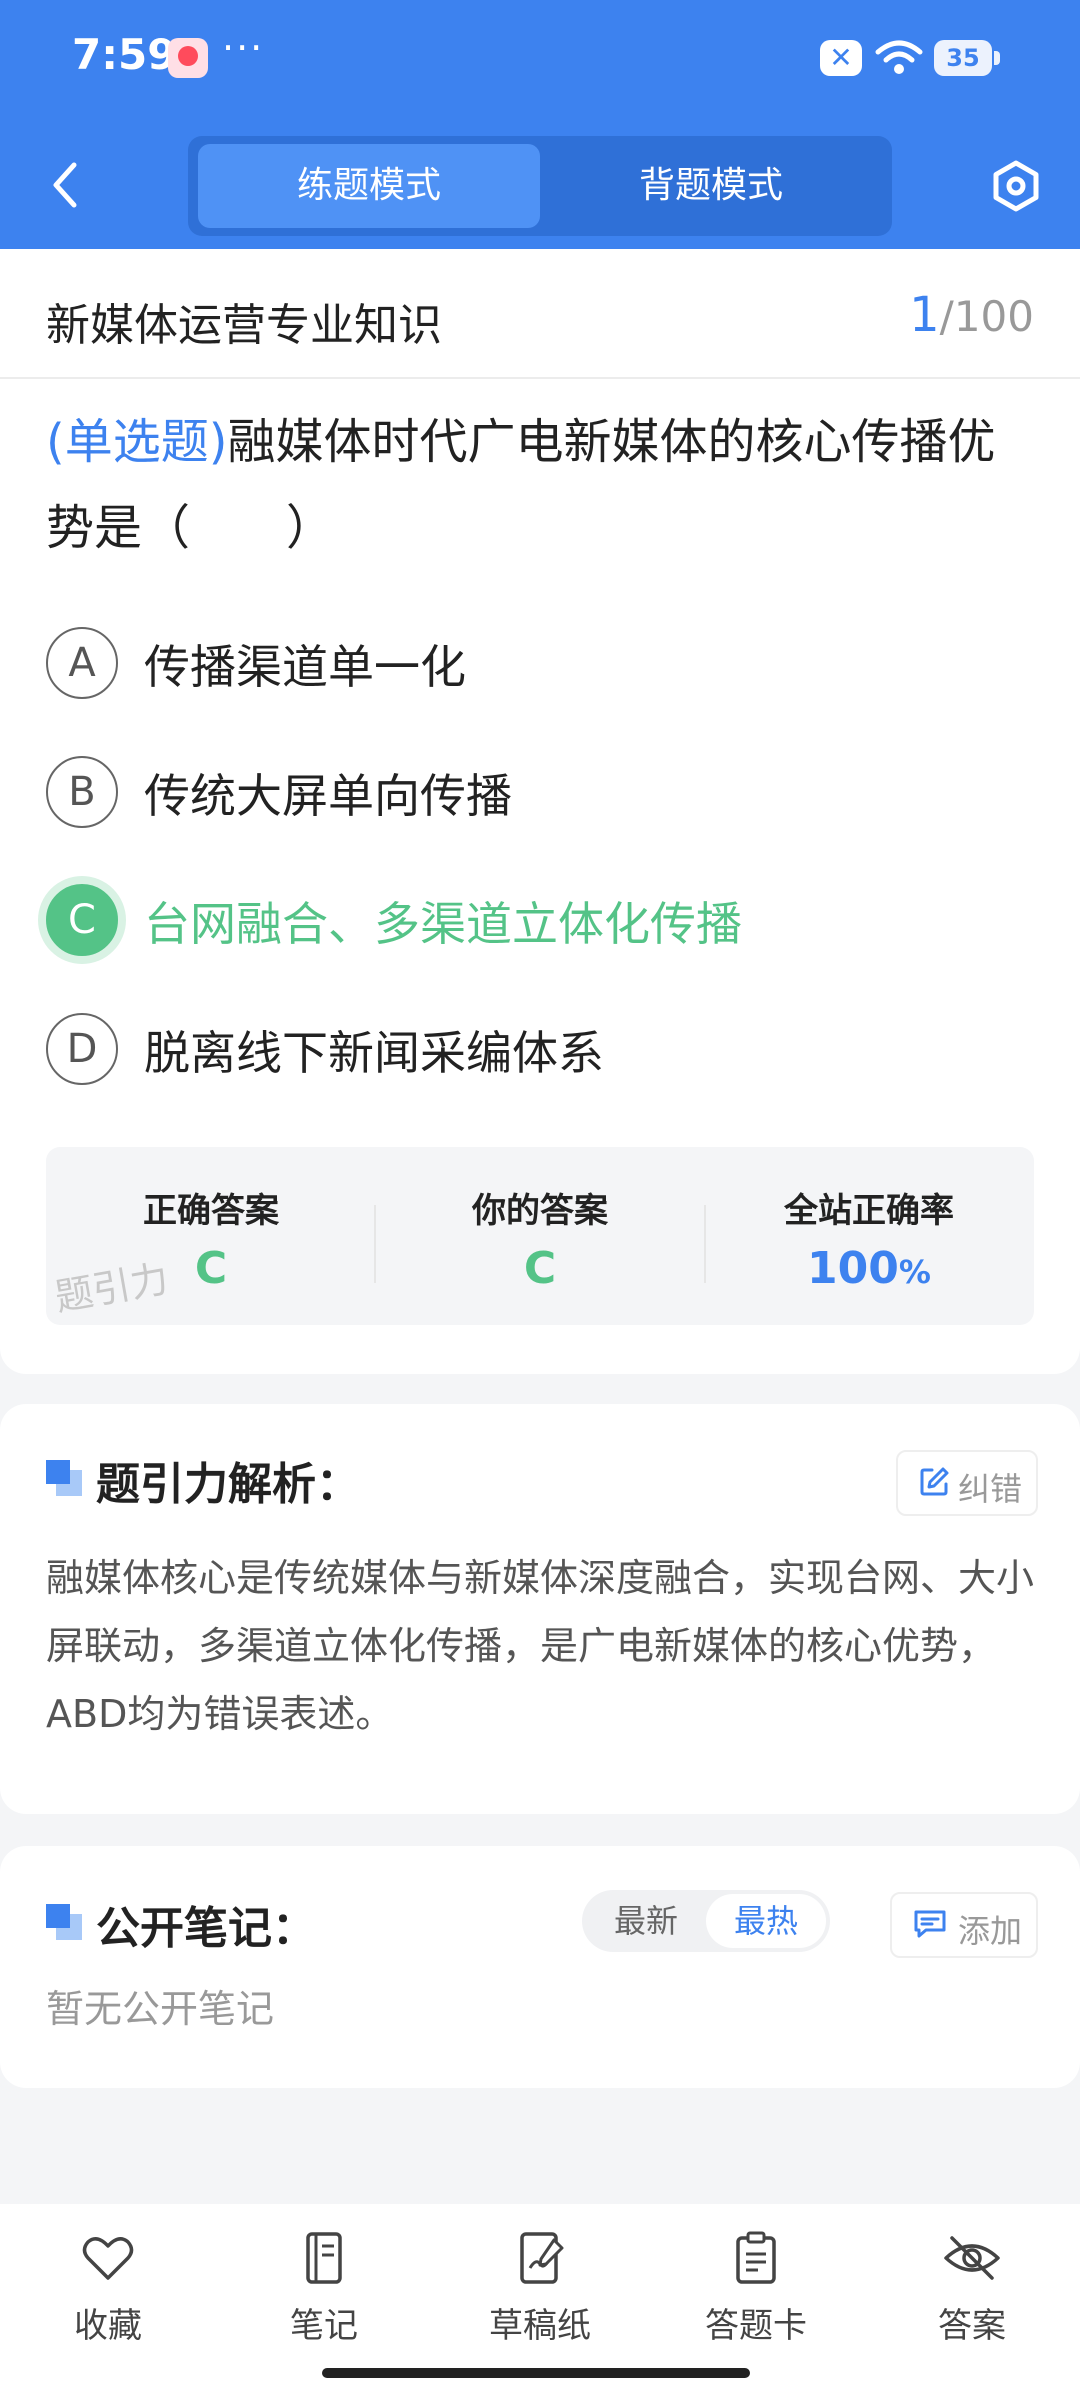 This screenshot has width=1080, height=2400. What do you see at coordinates (711, 186) in the screenshot?
I see `tab-memorize-mode: 背题模式` at bounding box center [711, 186].